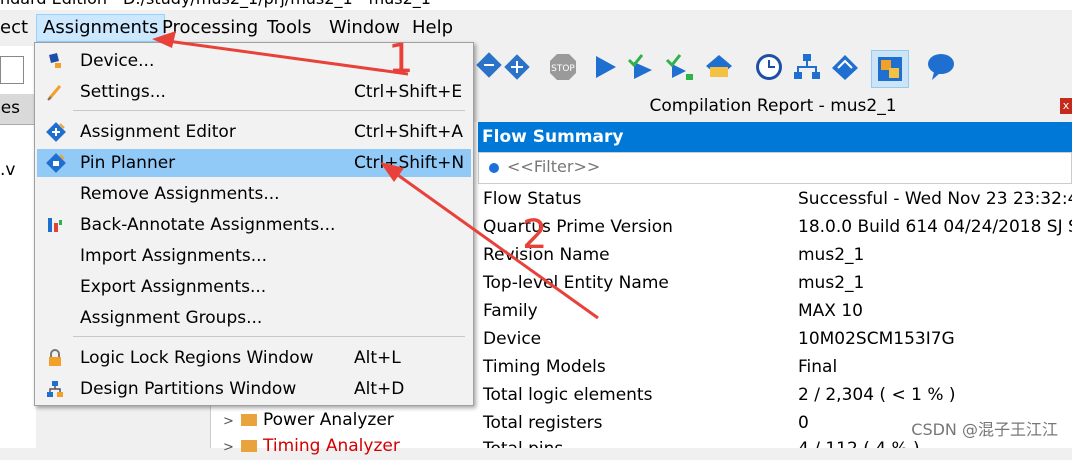  I want to click on row-value: 10M02SCM153I7G, so click(876, 339).